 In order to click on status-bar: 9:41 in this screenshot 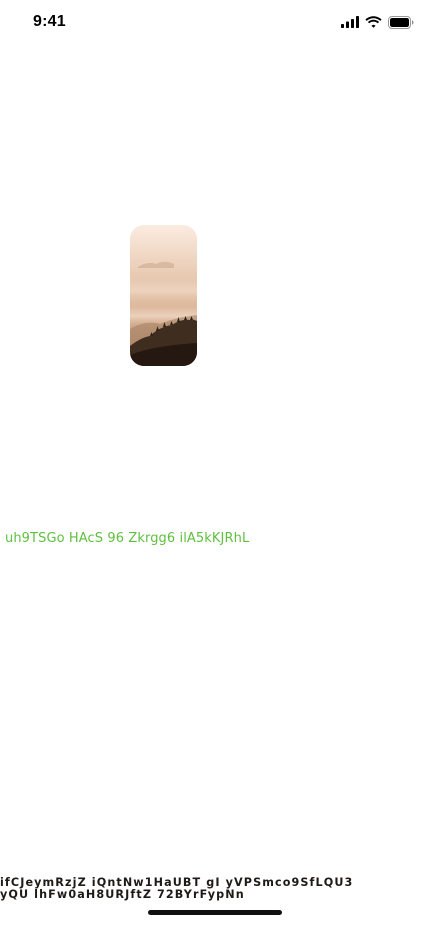, I will do `click(215, 22)`.